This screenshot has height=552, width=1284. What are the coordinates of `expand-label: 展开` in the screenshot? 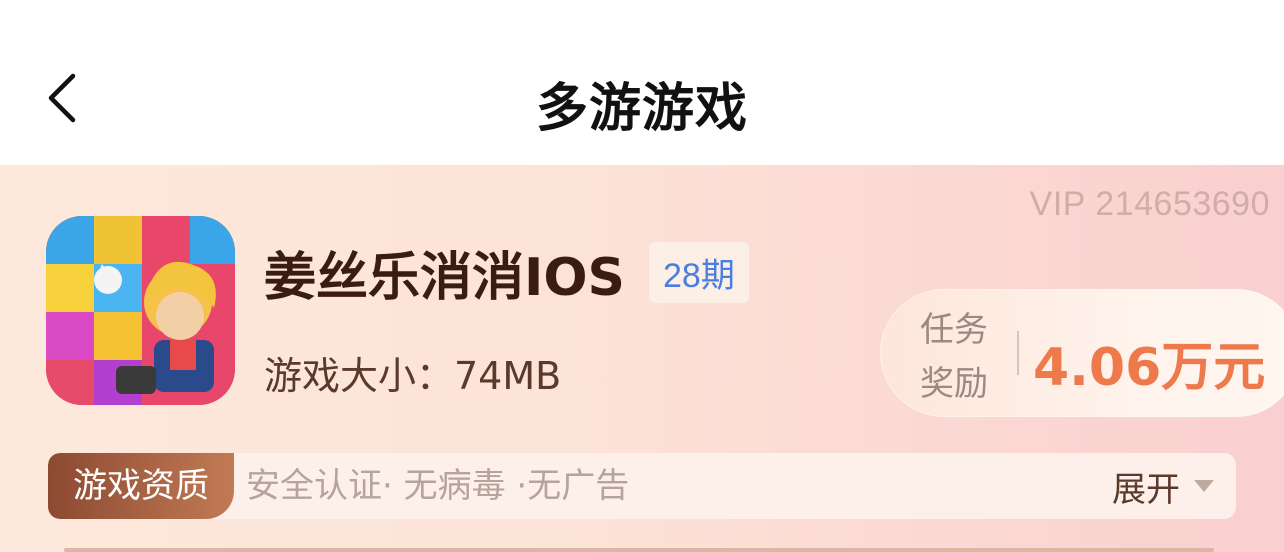 It's located at (1146, 489).